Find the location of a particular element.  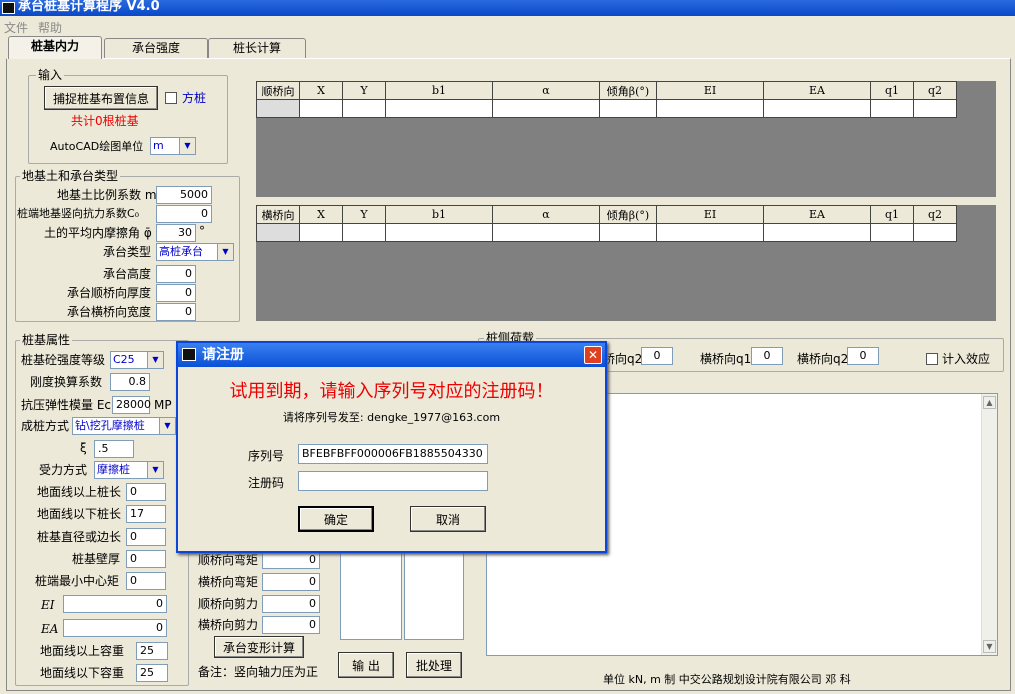

trans-table: 横桥向 X Y b1 α 倾角β(°) EI EA q1 q2 is located at coordinates (606, 223).